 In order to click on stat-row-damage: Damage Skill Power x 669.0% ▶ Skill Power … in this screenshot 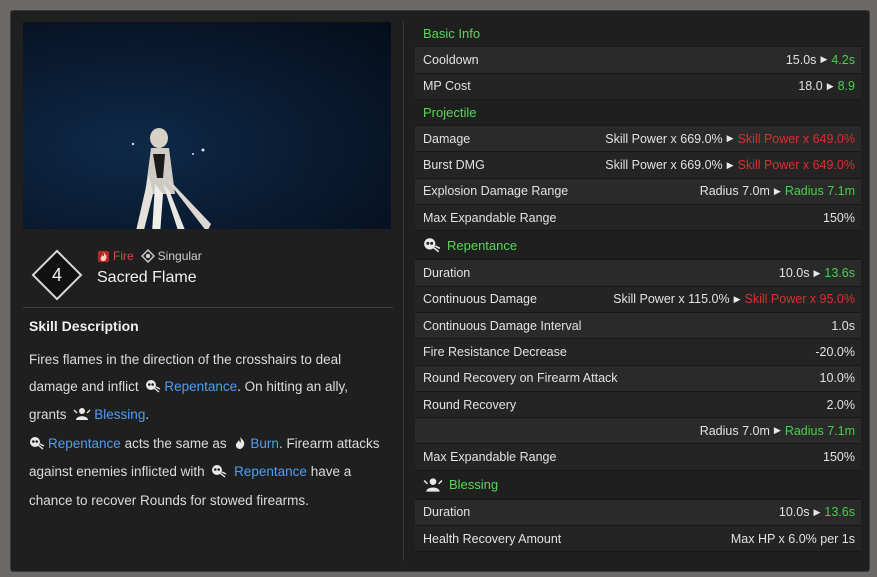, I will do `click(638, 139)`.